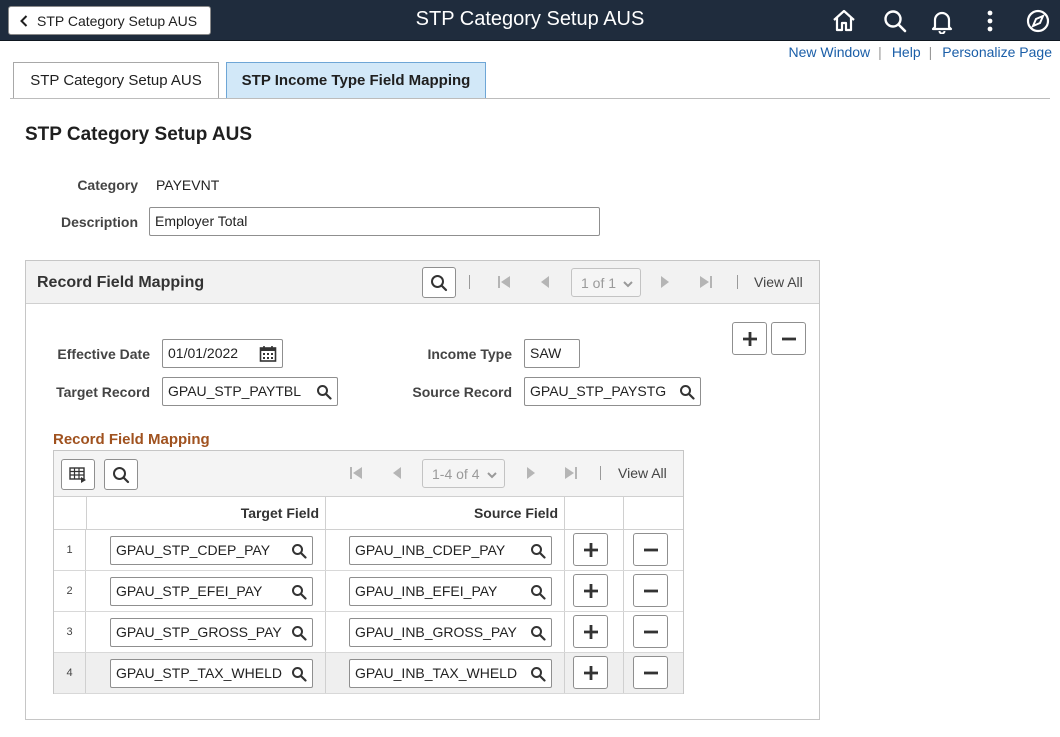  What do you see at coordinates (594, 513) in the screenshot?
I see `add-column-header` at bounding box center [594, 513].